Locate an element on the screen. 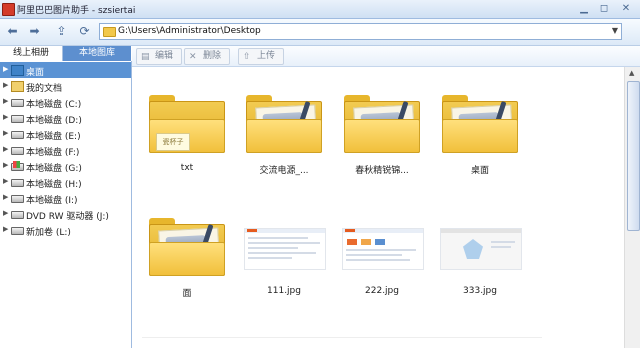  back-arrow-icon: ⬅ is located at coordinates (12, 31).